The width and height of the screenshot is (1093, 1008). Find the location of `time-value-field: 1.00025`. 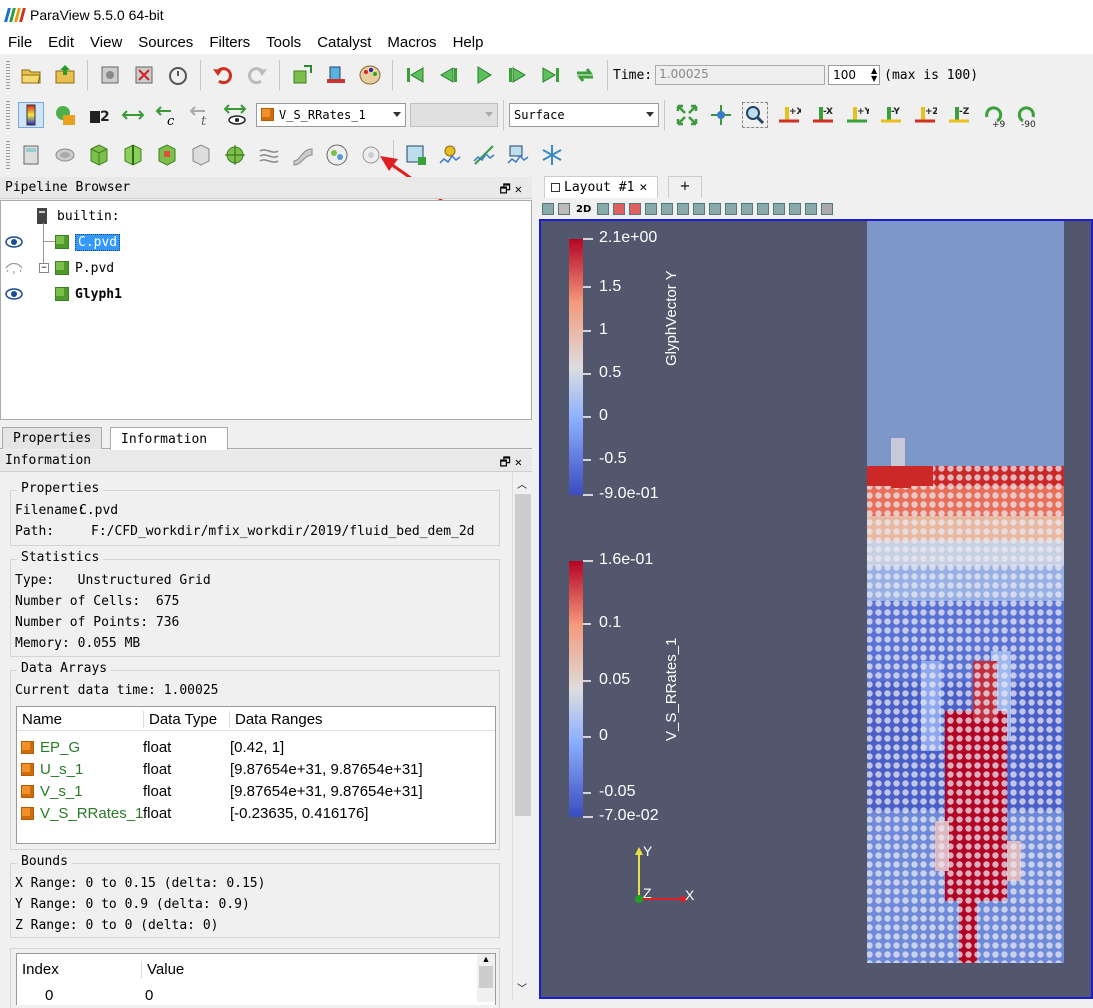

time-value-field: 1.00025 is located at coordinates (740, 75).